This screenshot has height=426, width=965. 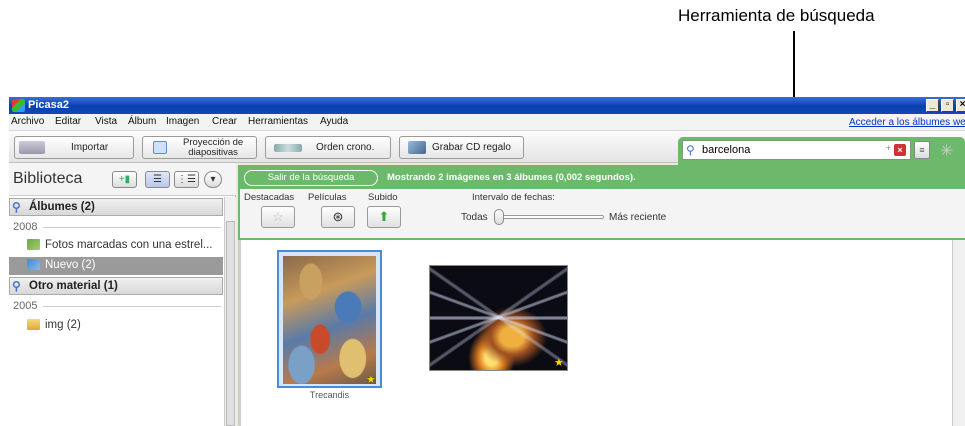 I want to click on menu-album: Álbum, so click(x=142, y=121).